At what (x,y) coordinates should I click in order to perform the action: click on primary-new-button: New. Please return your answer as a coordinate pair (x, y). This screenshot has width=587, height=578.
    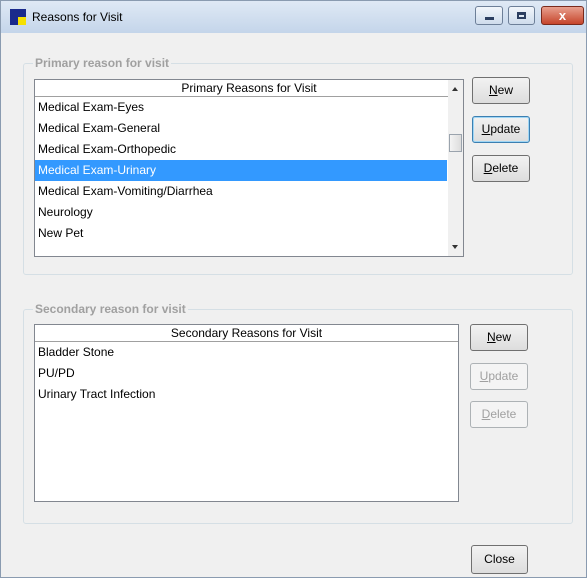
    Looking at the image, I should click on (501, 90).